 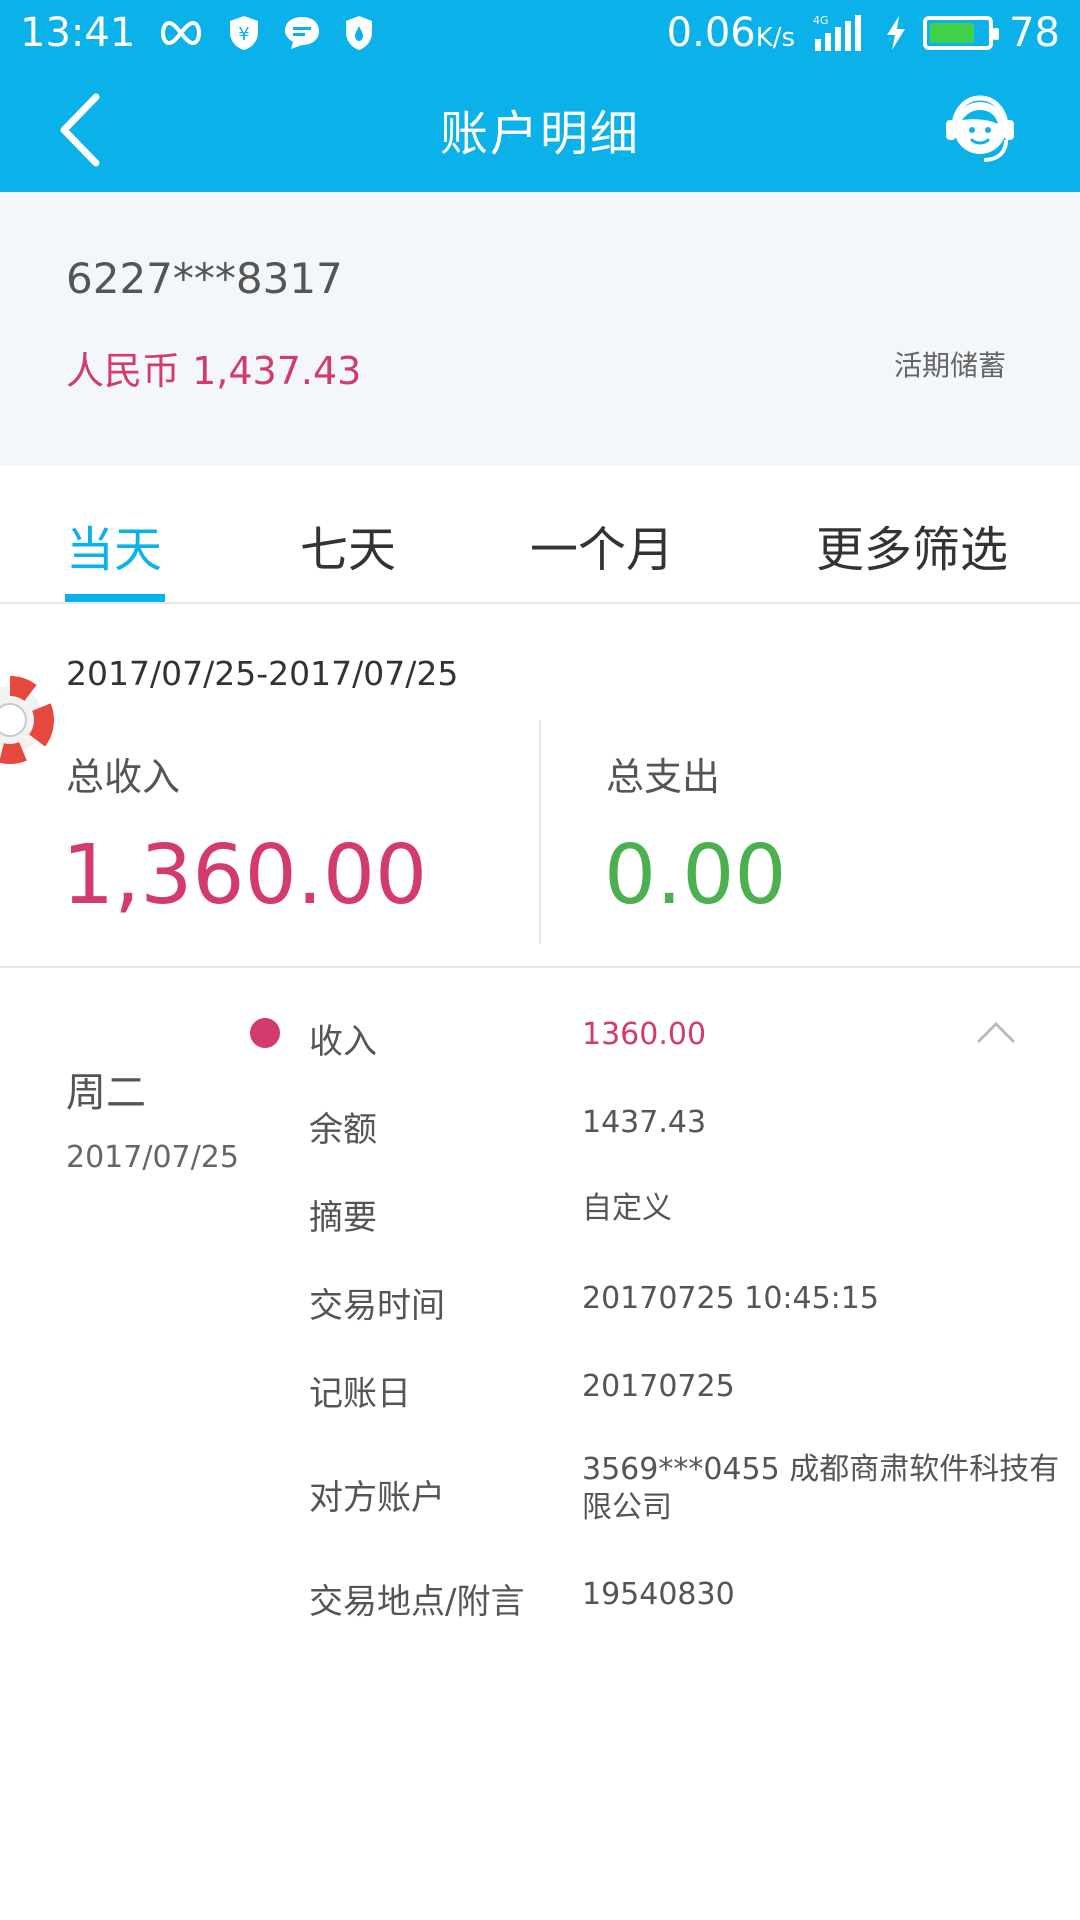 I want to click on row-value-income: 1360.00, so click(x=644, y=1034).